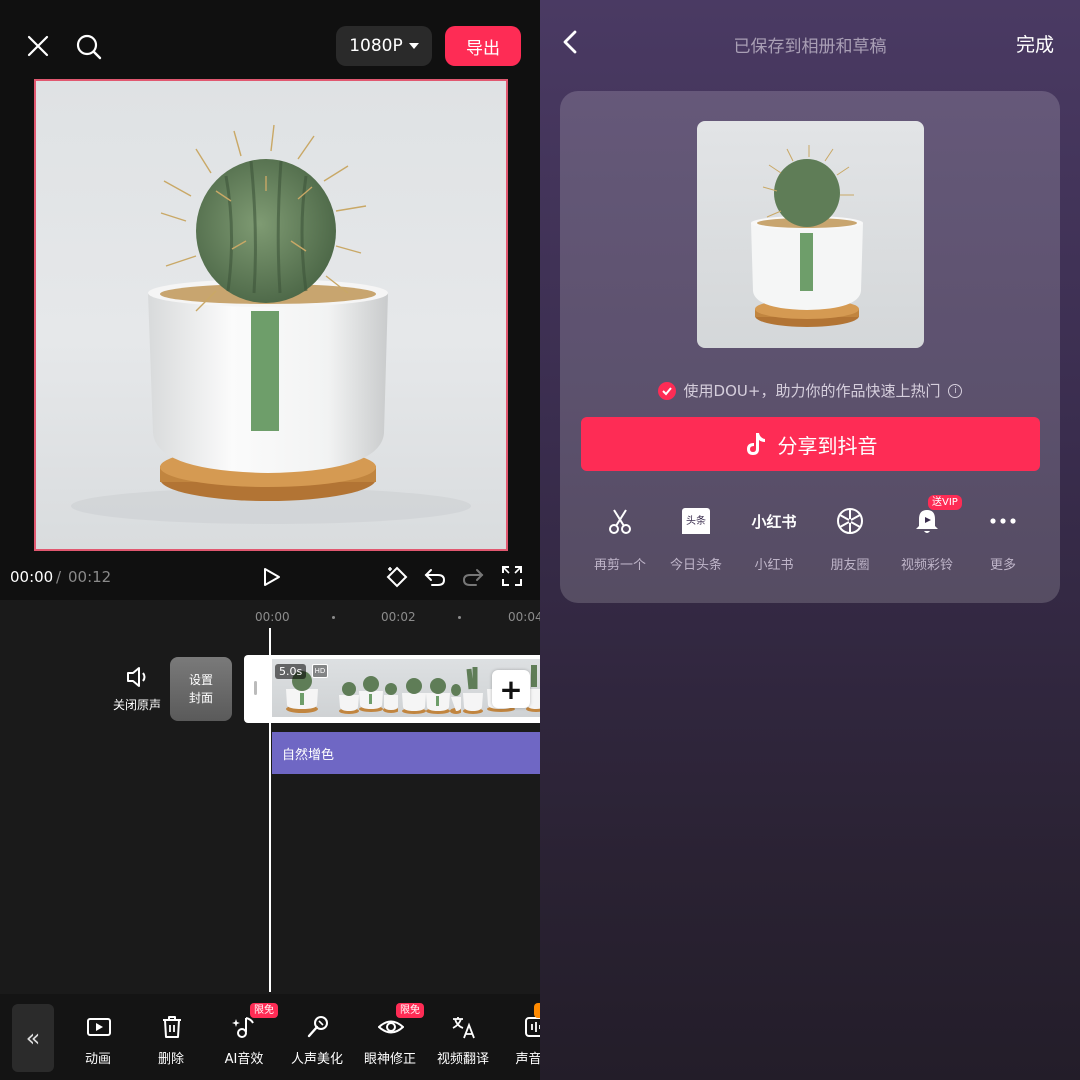 The image size is (1080, 1080). Describe the element at coordinates (90, 577) in the screenshot. I see `total-time: 00:12` at that location.